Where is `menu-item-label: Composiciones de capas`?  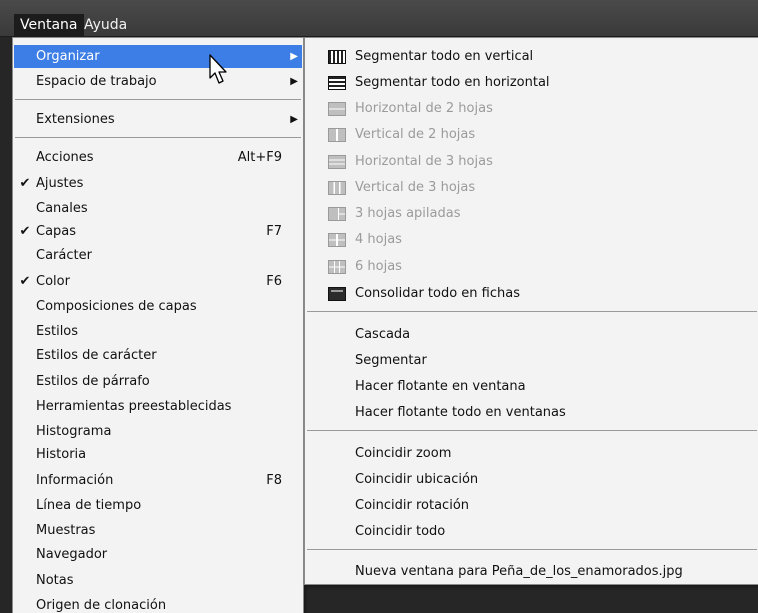
menu-item-label: Composiciones de capas is located at coordinates (116, 306).